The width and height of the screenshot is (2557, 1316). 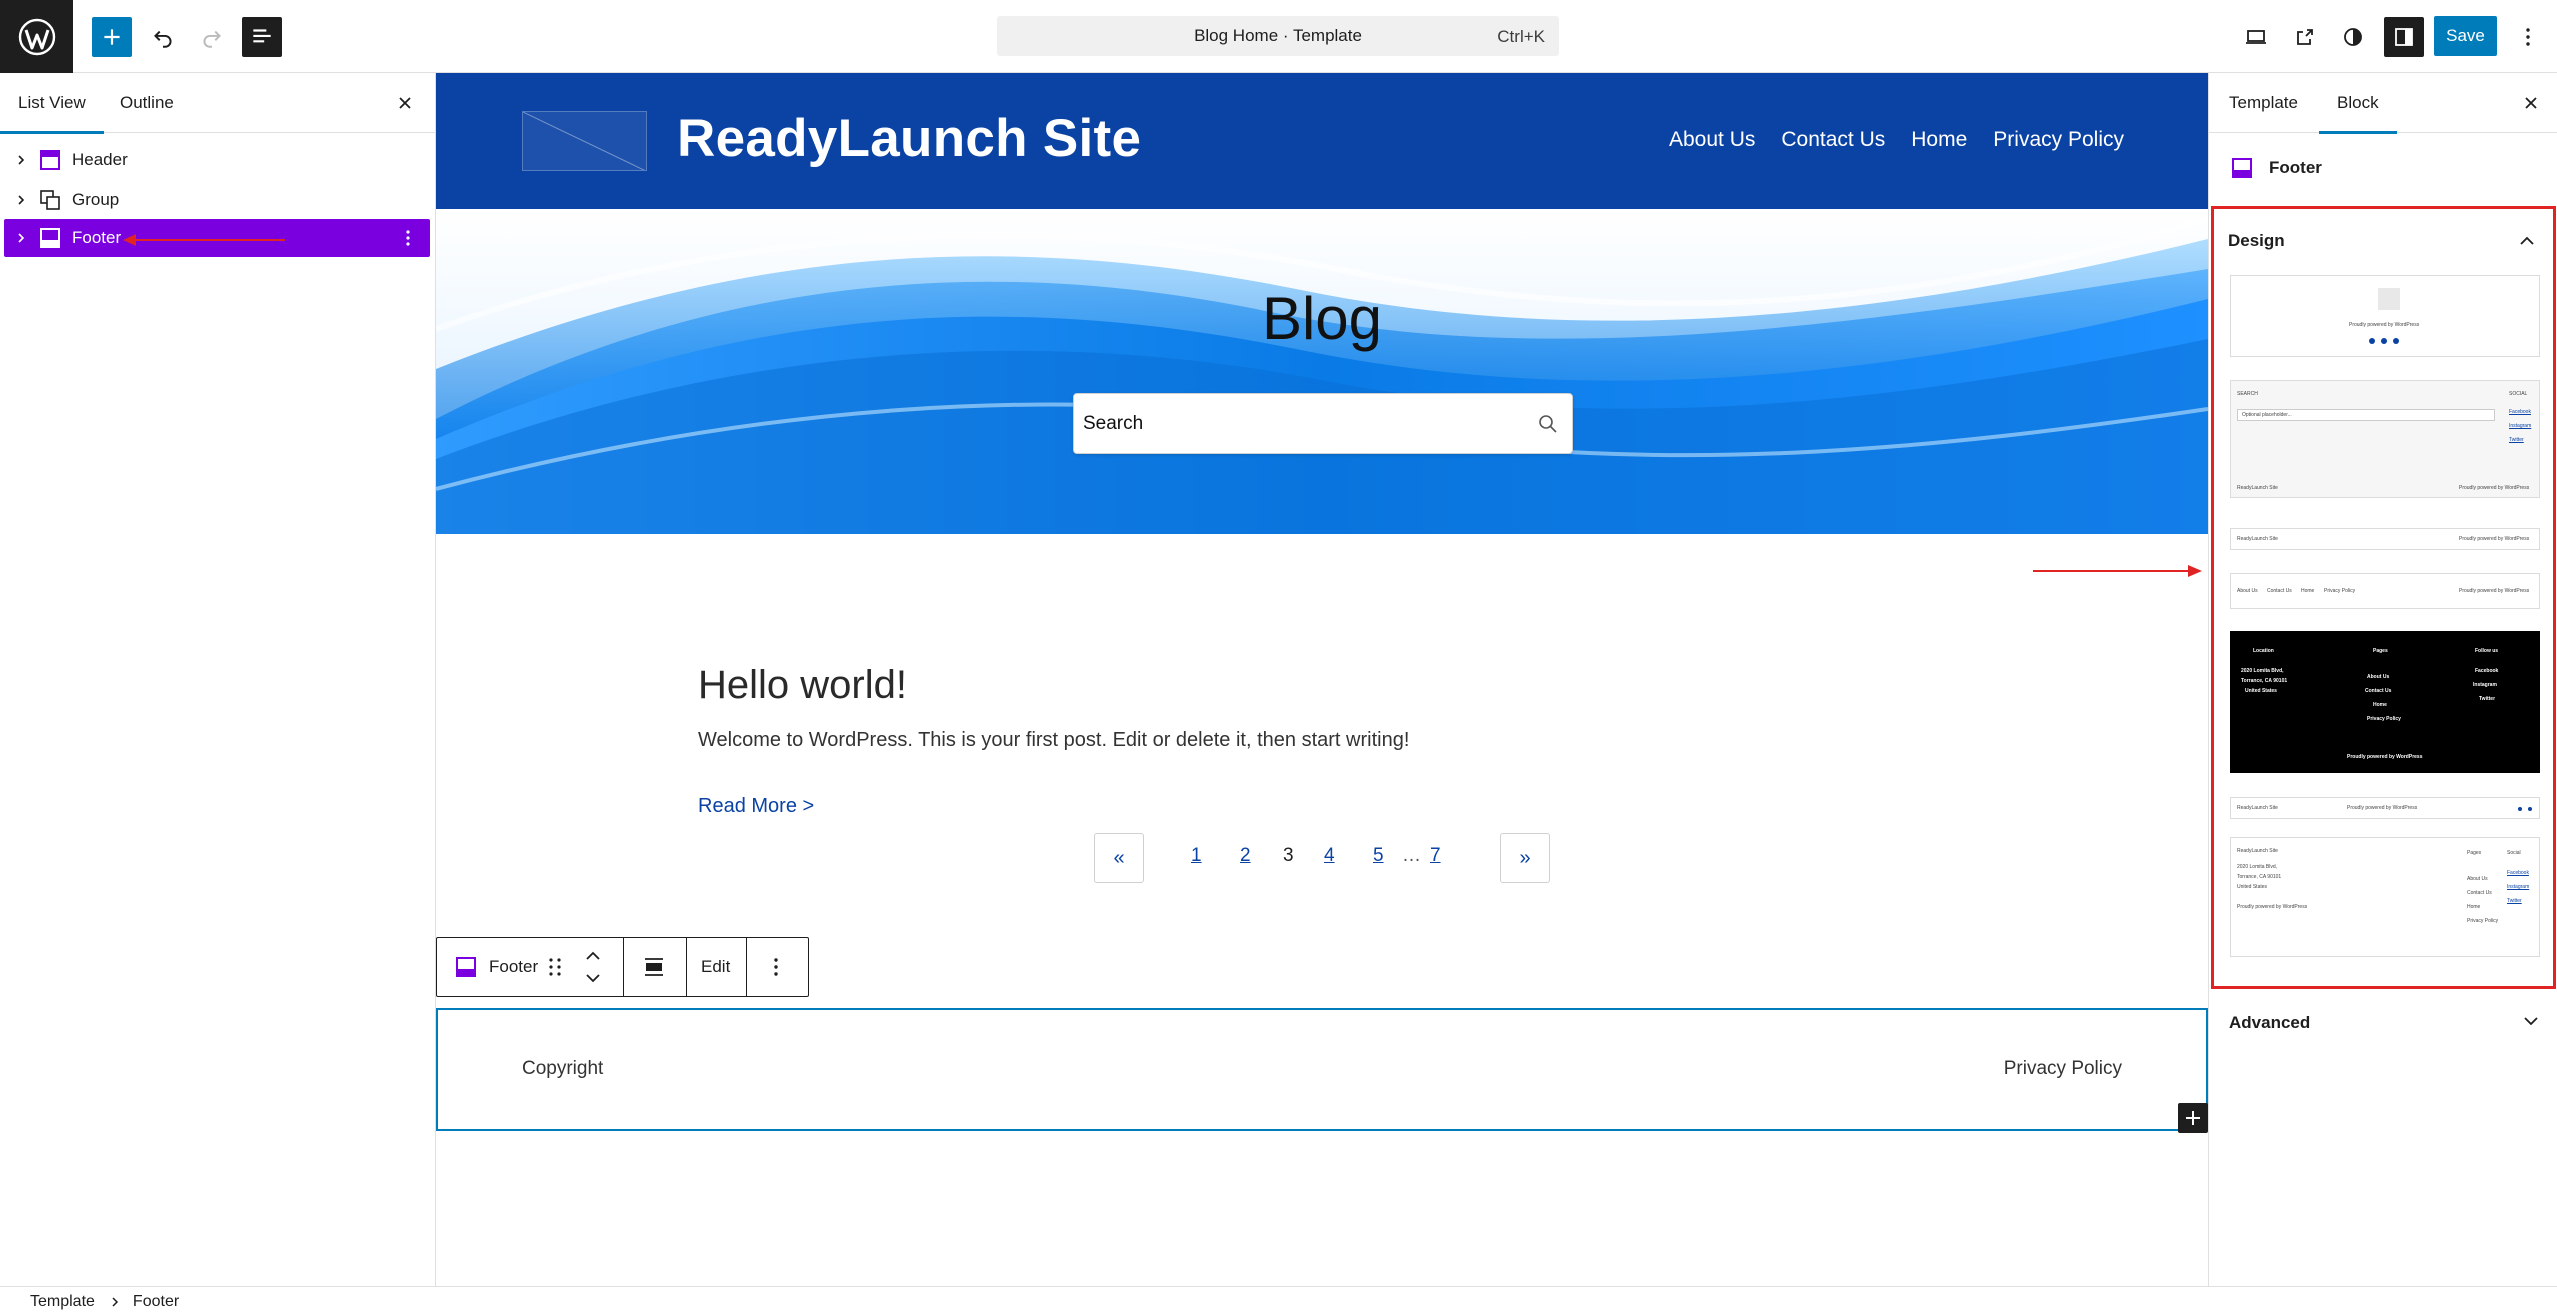 What do you see at coordinates (2063, 1069) in the screenshot?
I see `footer-privacy-link: Privacy Policy` at bounding box center [2063, 1069].